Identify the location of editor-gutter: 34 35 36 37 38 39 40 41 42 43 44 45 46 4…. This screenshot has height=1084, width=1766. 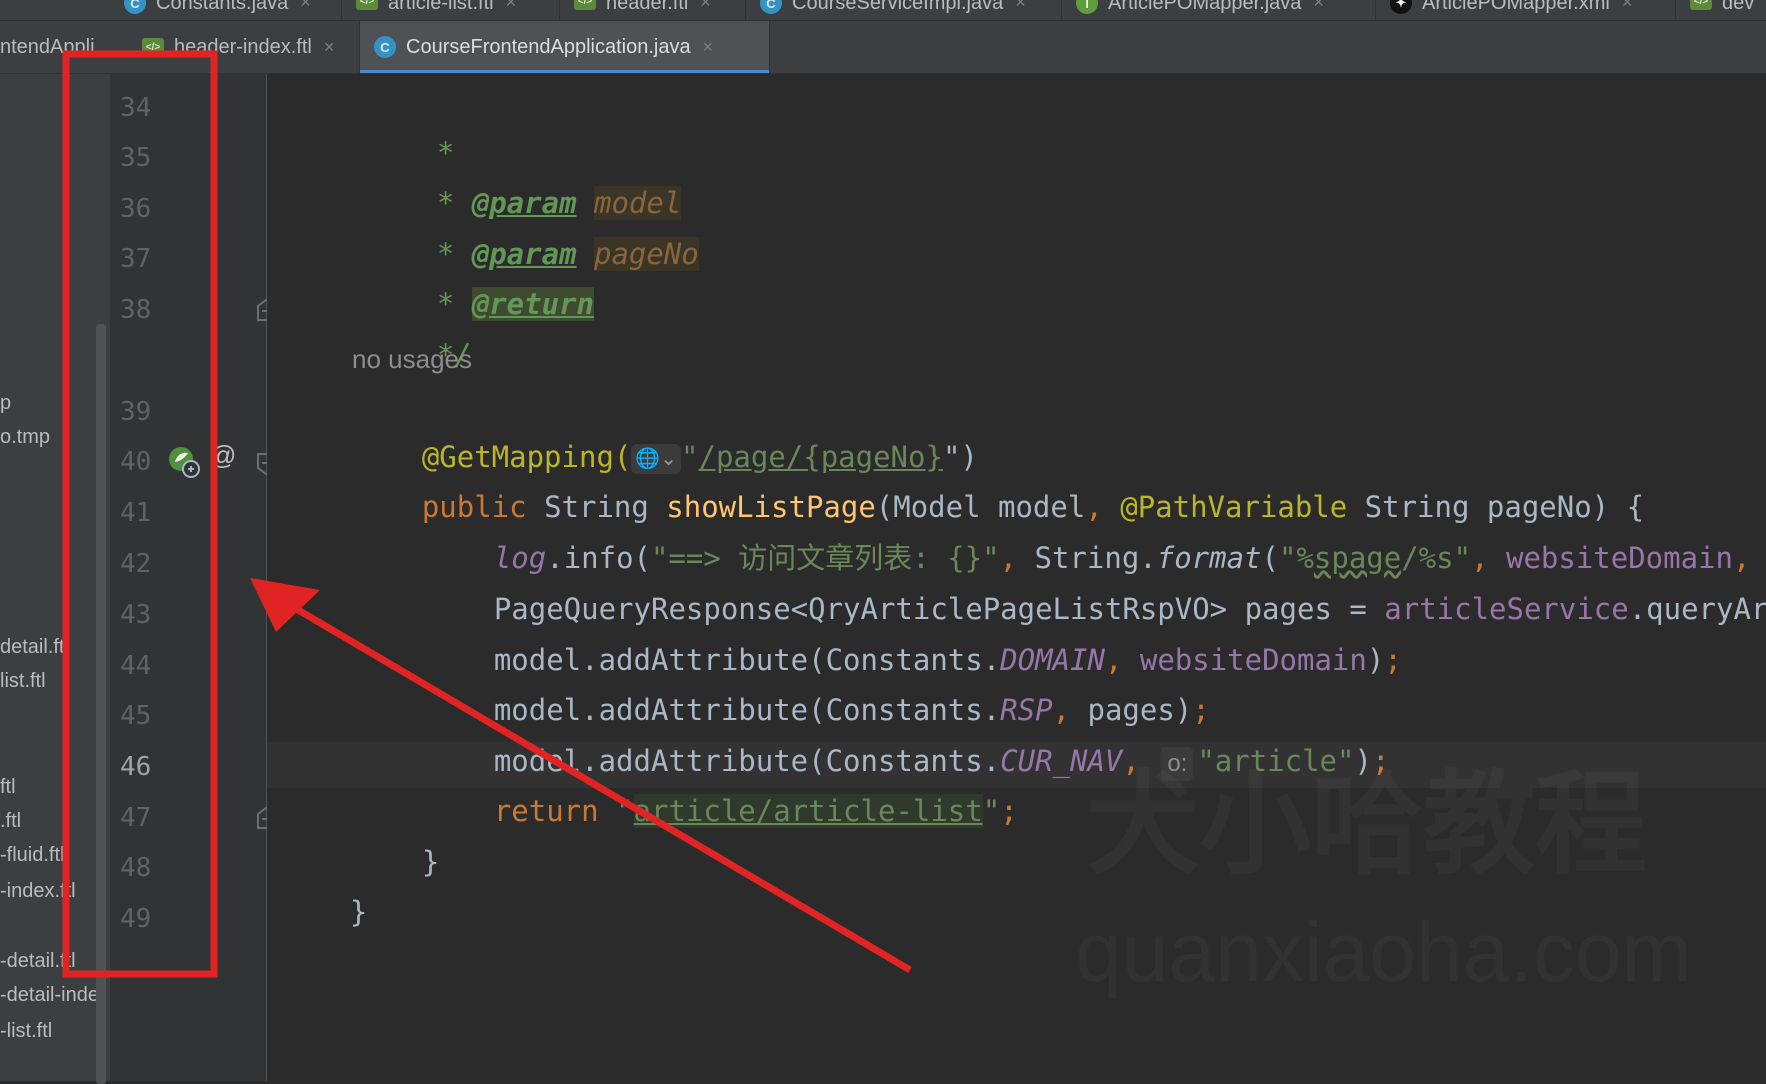
(188, 577).